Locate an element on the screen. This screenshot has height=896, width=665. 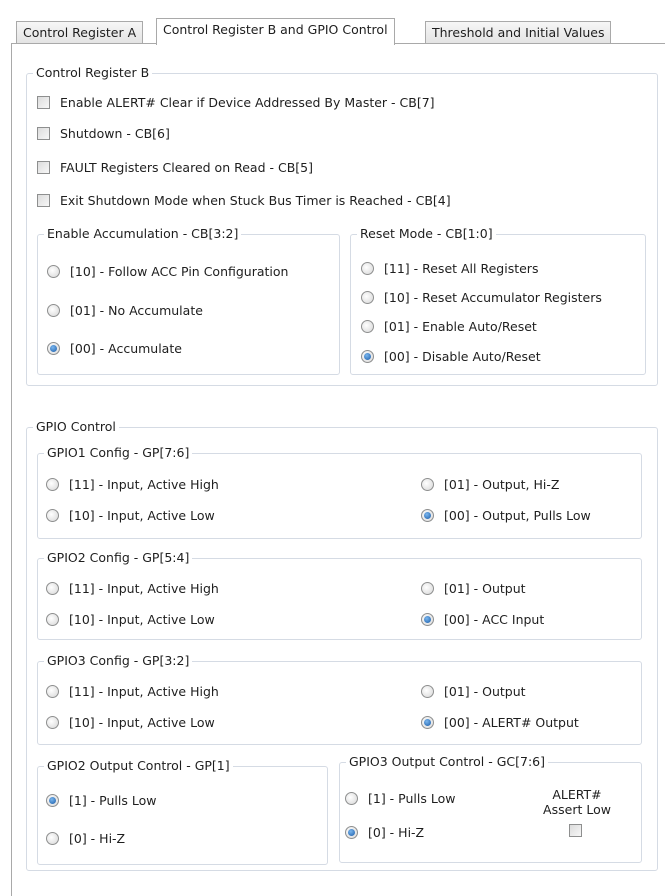
tab-control-register-a: Control Register A is located at coordinates (80, 32).